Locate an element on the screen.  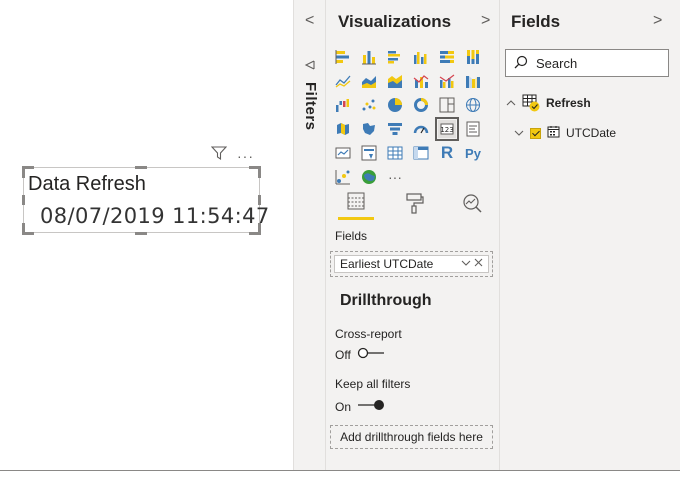
cross-report-toggle-row: Off is located at coordinates (360, 354).